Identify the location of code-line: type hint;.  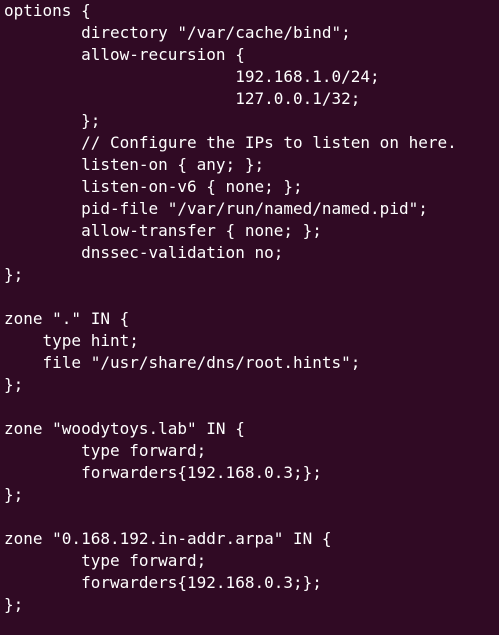
(71, 340).